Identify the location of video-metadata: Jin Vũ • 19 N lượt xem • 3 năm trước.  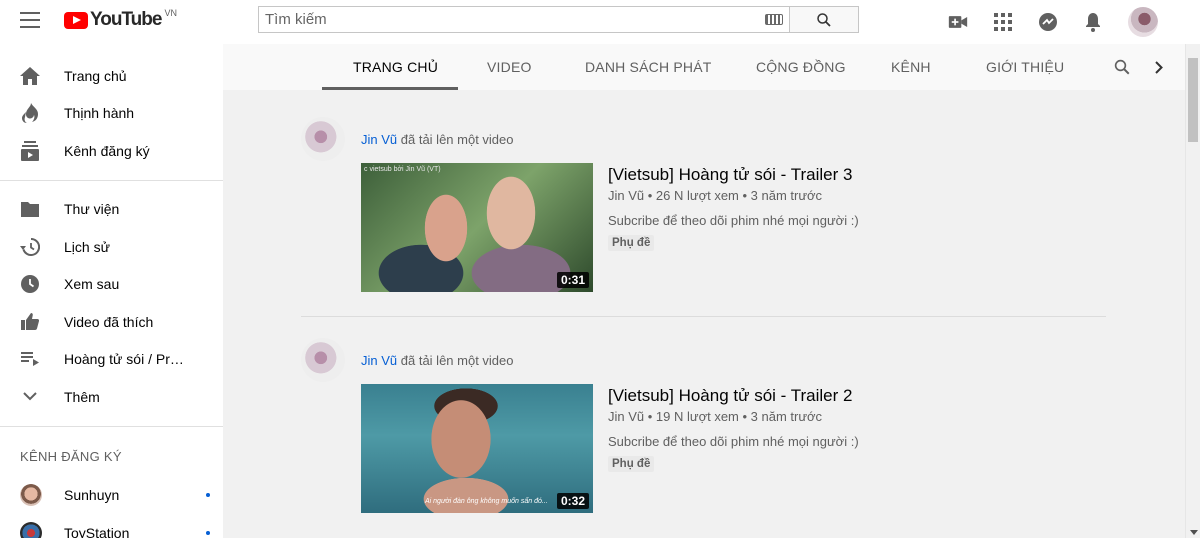
(715, 416).